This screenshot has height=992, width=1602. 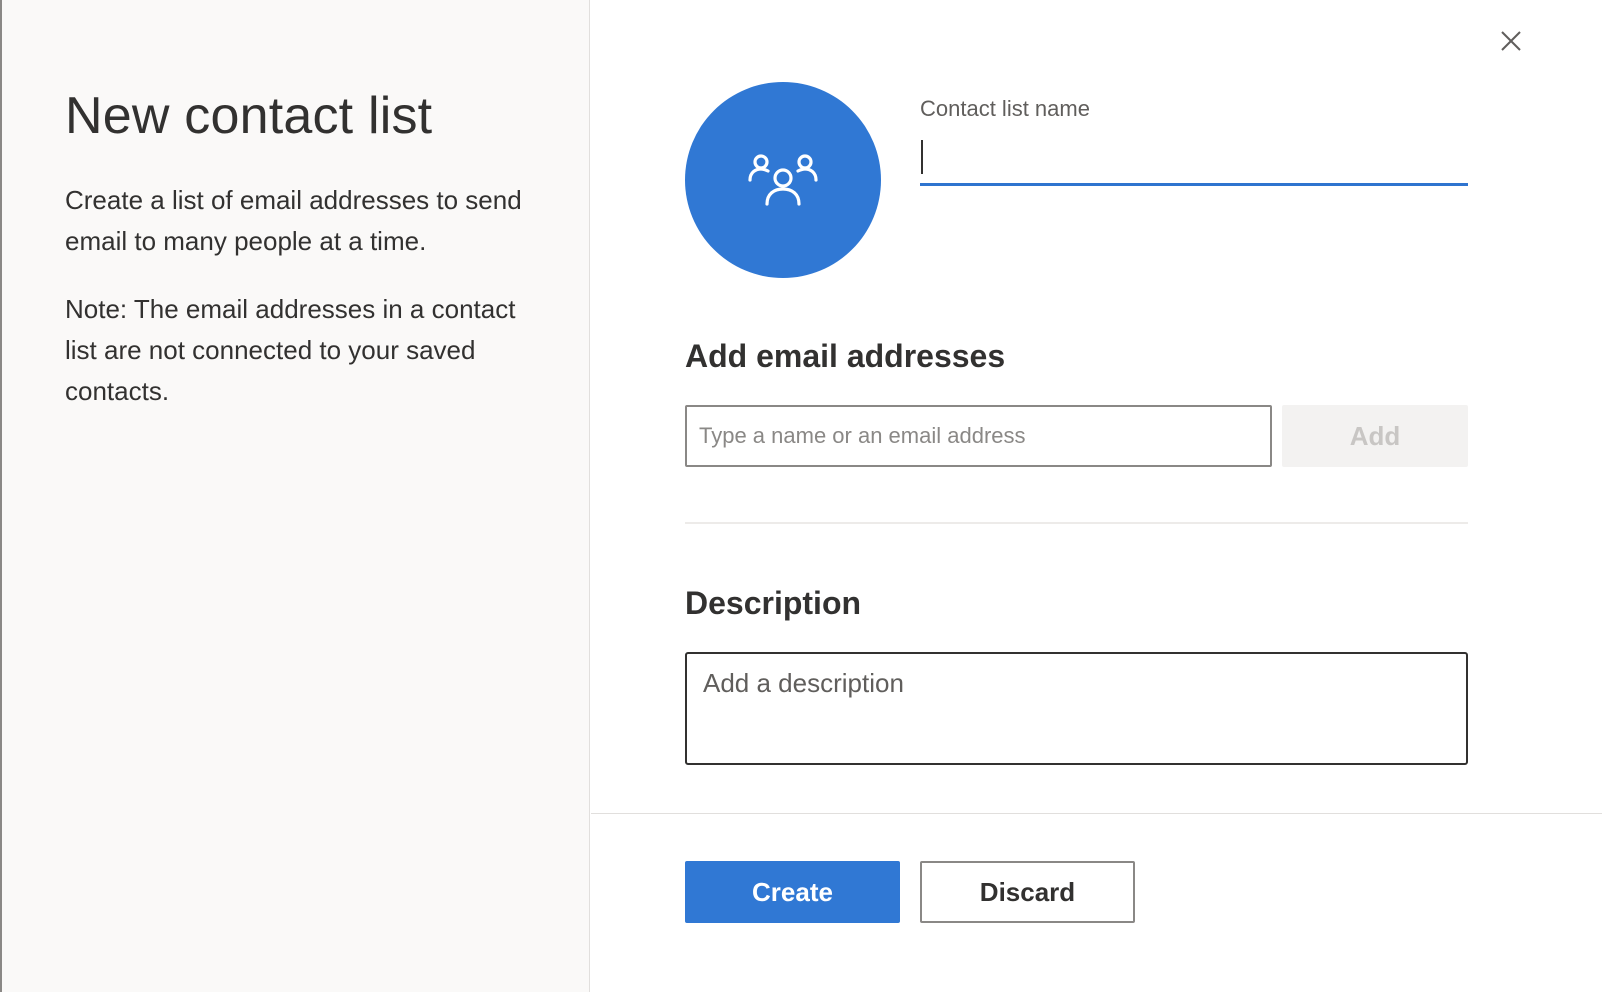 I want to click on description-heading: Description, so click(x=773, y=603).